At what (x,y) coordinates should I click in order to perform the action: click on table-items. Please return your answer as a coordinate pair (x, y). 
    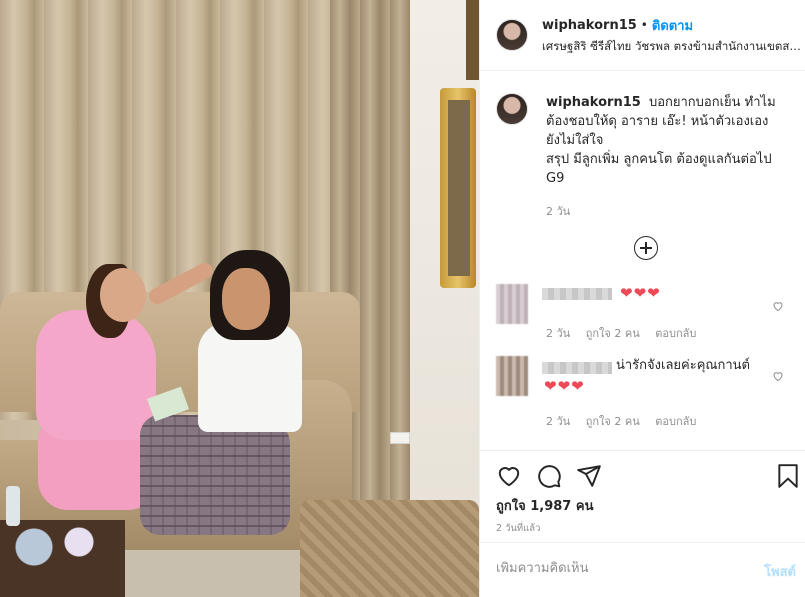
    Looking at the image, I should click on (54, 547).